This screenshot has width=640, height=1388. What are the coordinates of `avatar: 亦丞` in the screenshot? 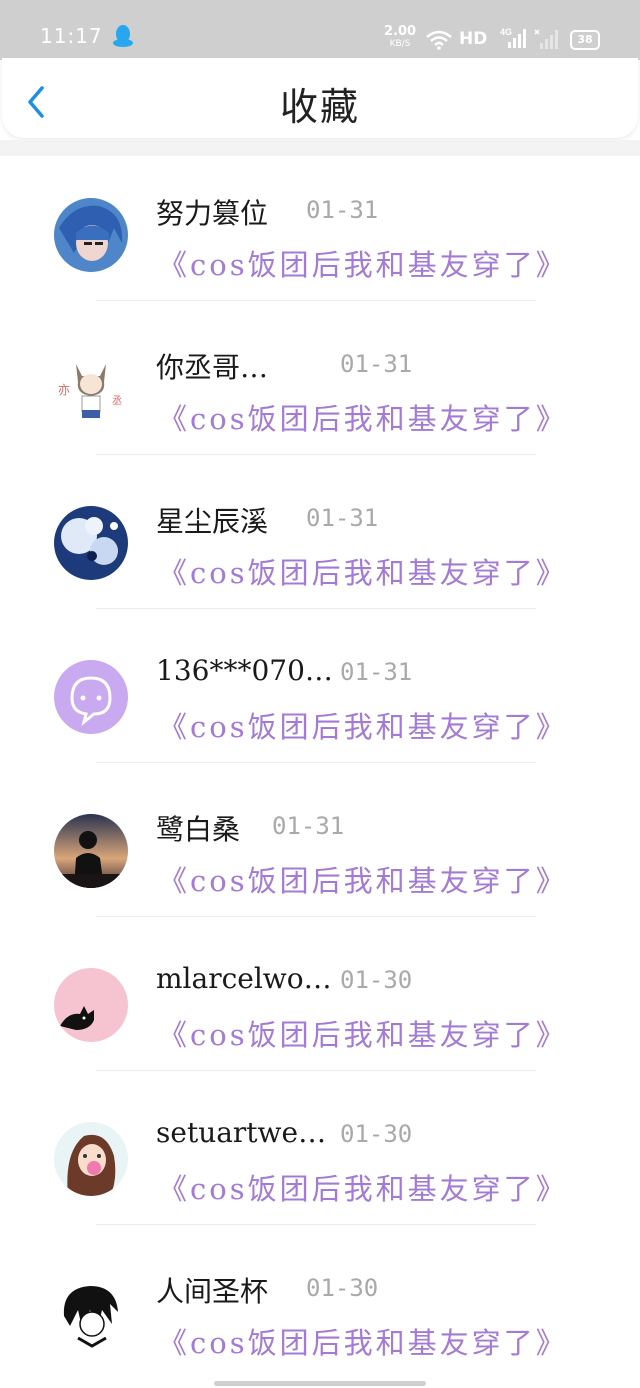 It's located at (91, 389).